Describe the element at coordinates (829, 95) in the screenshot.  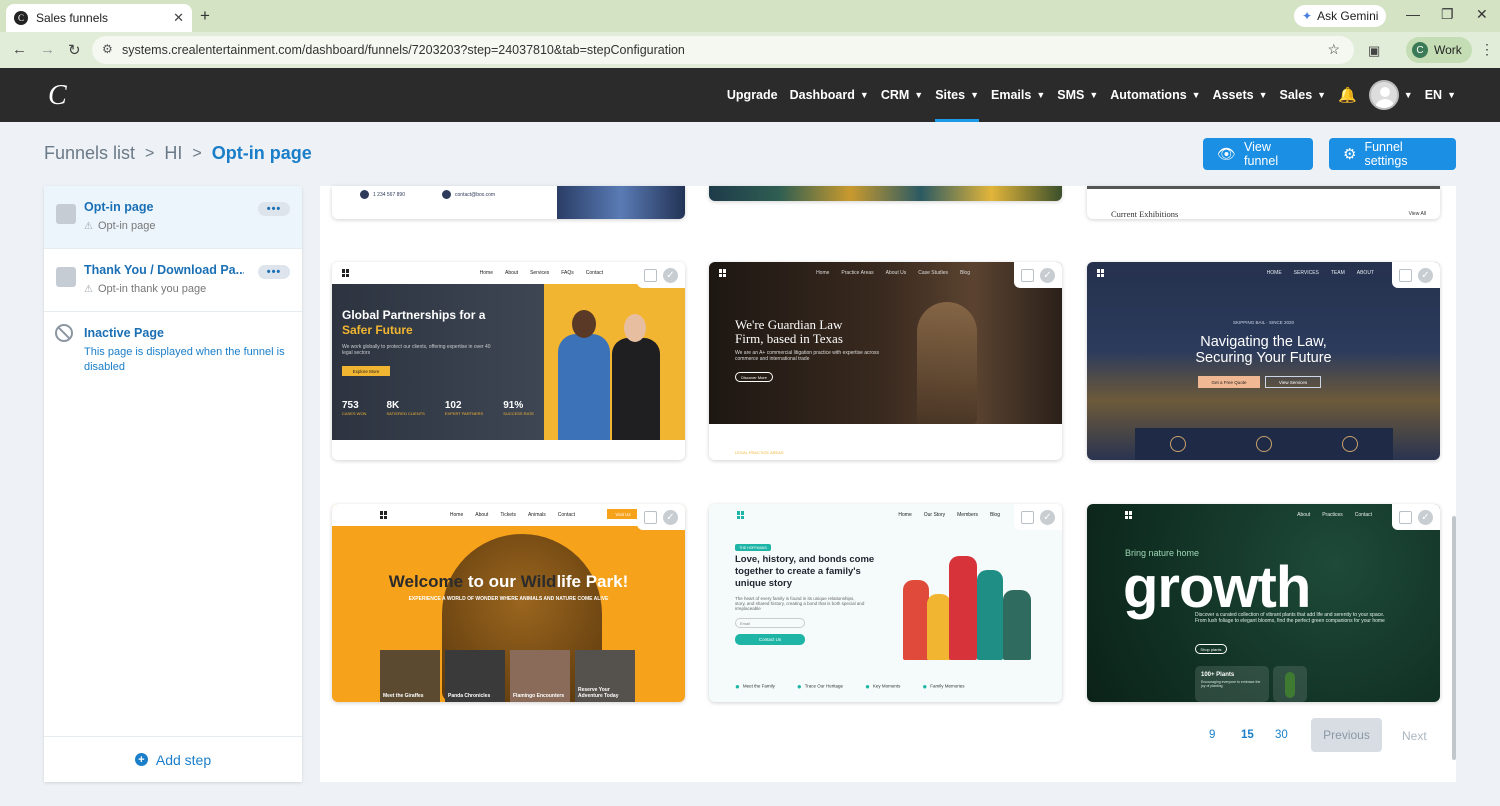
I see `nav-dashboard: Dashboard ▼` at that location.